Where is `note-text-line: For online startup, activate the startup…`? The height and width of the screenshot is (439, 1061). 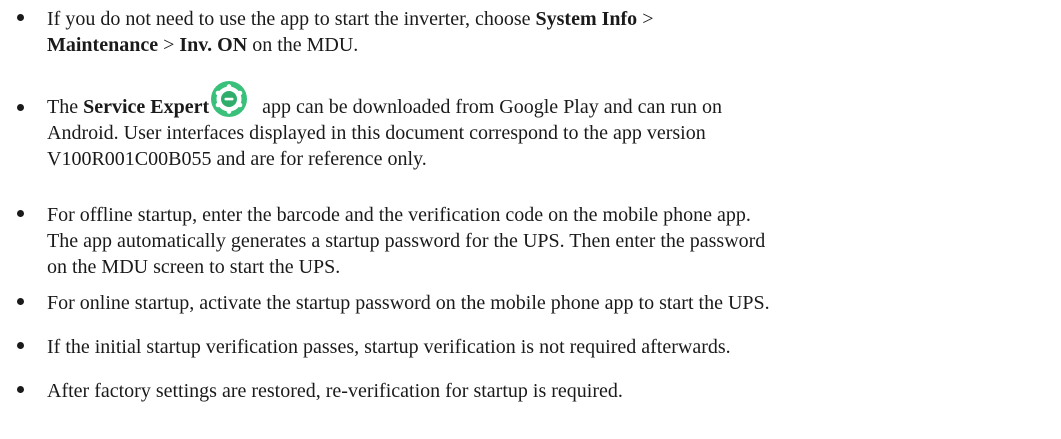 note-text-line: For online startup, activate the startup… is located at coordinates (408, 303).